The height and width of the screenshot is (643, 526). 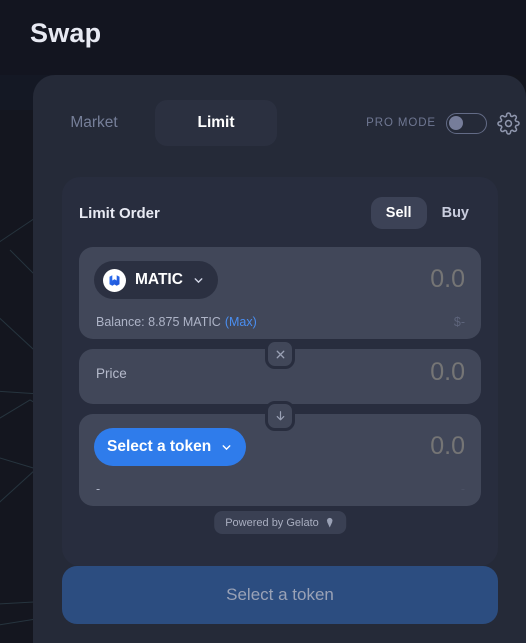 What do you see at coordinates (280, 293) in the screenshot?
I see `from-token-row: MATIC Balance: 8.875 MATIC (Max) $-` at bounding box center [280, 293].